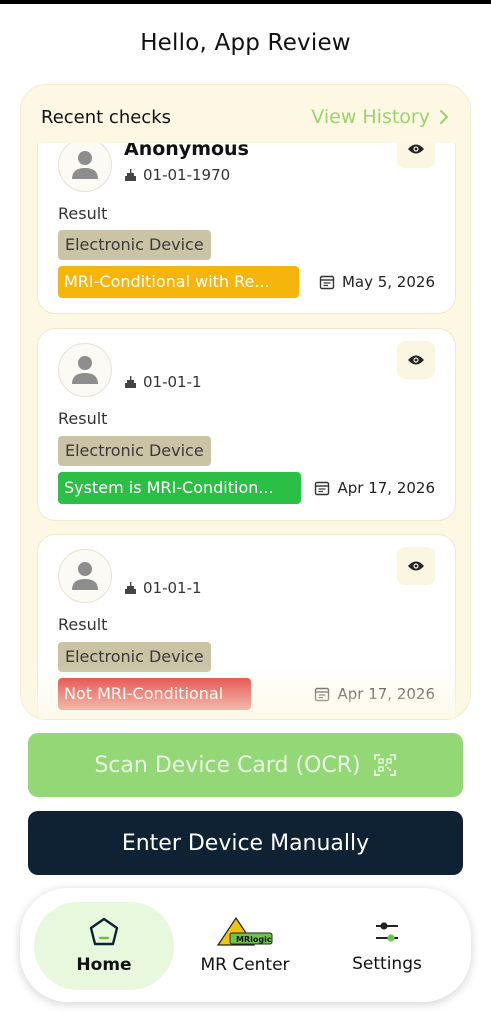 The image size is (491, 1014). I want to click on recent-checks-header: Recent checks View History, so click(245, 117).